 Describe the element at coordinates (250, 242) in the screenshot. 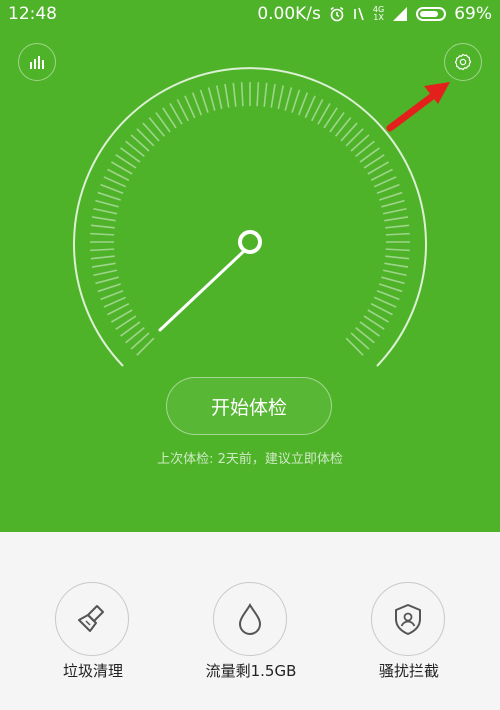

I see `gauge-pivot` at that location.